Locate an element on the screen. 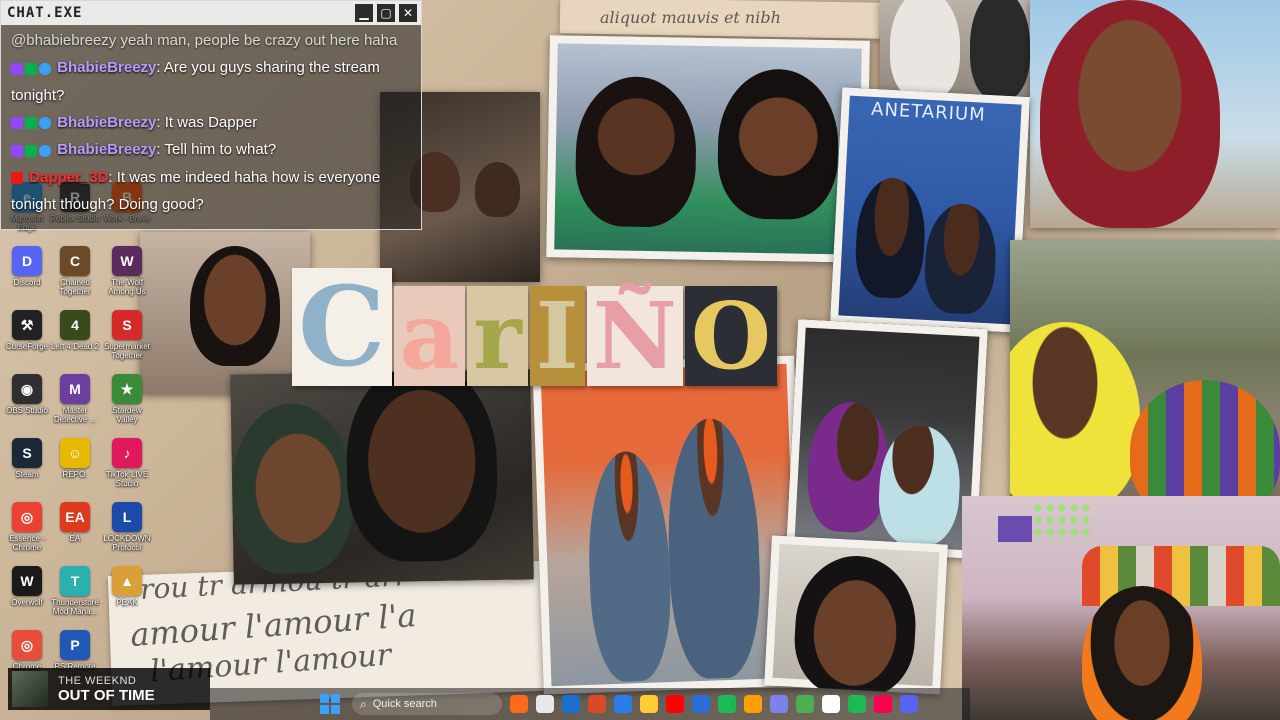 This screenshot has width=1280, height=720. desktop-icon-label: Chained Together is located at coordinates (75, 287).